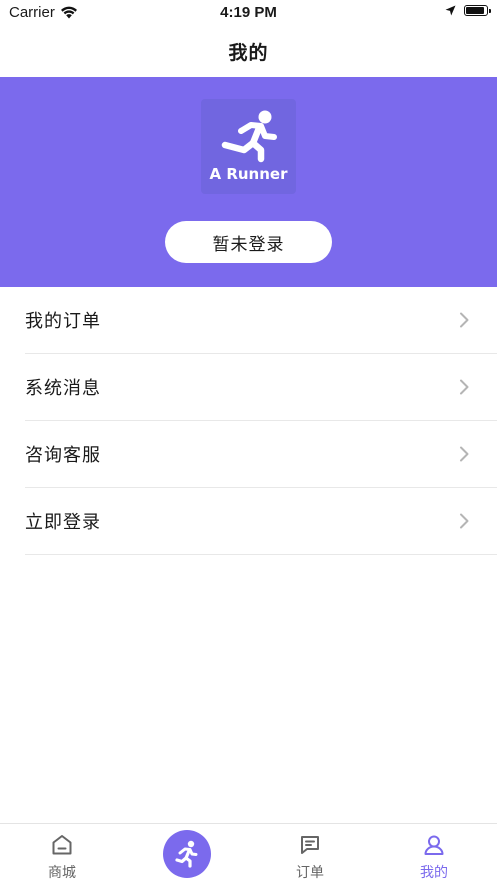 This screenshot has width=497, height=883. What do you see at coordinates (63, 321) in the screenshot?
I see `menu-item-label: 我的订单` at bounding box center [63, 321].